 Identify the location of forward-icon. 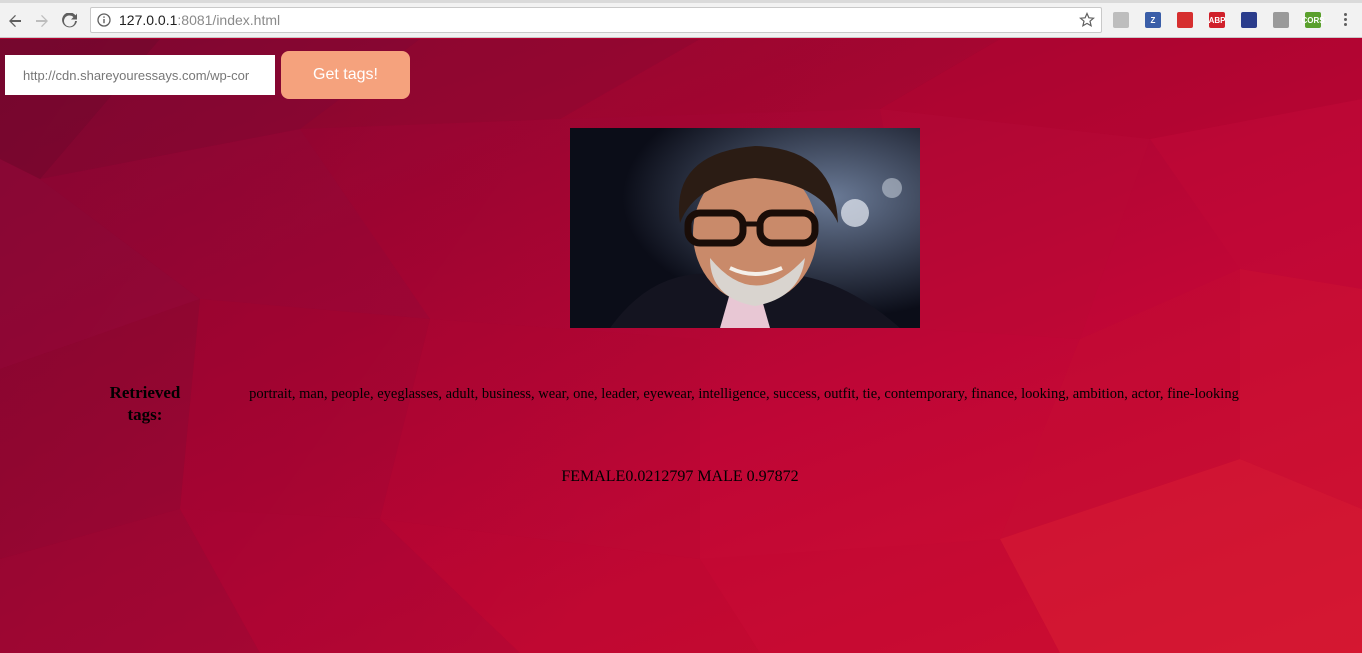
(42, 21).